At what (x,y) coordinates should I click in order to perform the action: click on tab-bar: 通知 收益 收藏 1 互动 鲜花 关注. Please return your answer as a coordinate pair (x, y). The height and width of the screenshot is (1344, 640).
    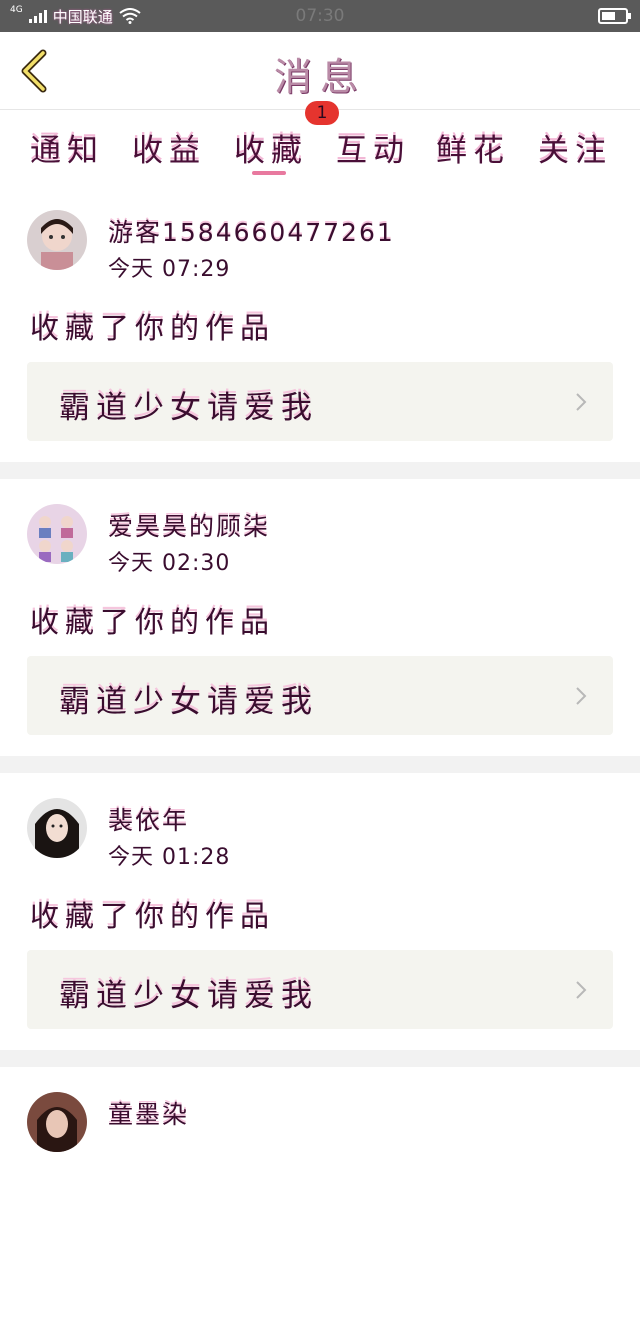
    Looking at the image, I should click on (320, 143).